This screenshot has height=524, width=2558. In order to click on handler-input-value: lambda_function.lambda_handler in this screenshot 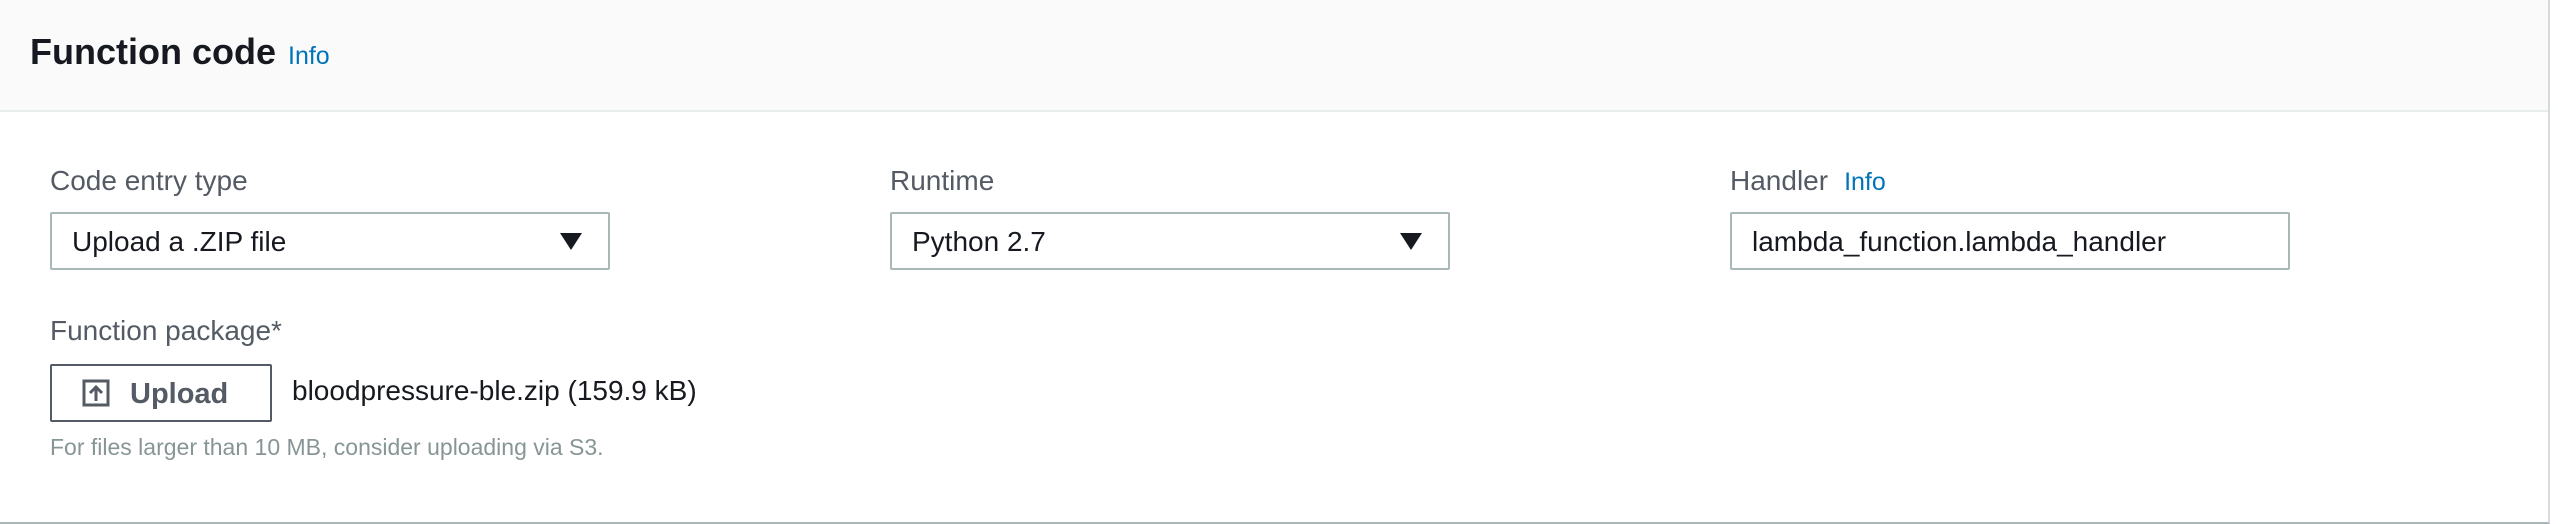, I will do `click(1959, 241)`.